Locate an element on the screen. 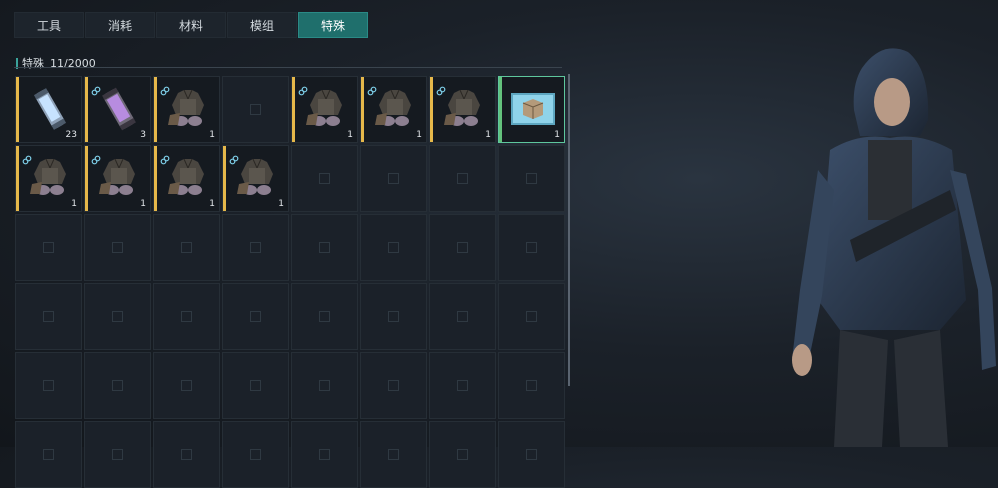  section-divider is located at coordinates (288, 67).